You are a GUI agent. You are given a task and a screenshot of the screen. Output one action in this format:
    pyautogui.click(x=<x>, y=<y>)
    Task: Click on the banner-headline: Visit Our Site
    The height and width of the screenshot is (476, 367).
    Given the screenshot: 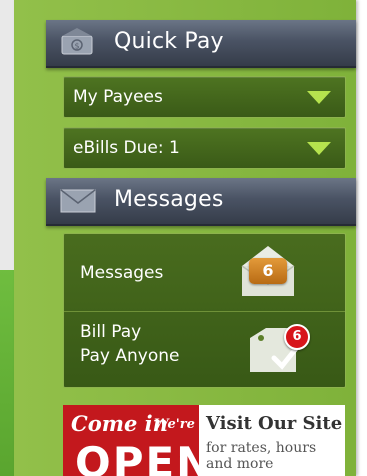 What is the action you would take?
    pyautogui.click(x=274, y=423)
    